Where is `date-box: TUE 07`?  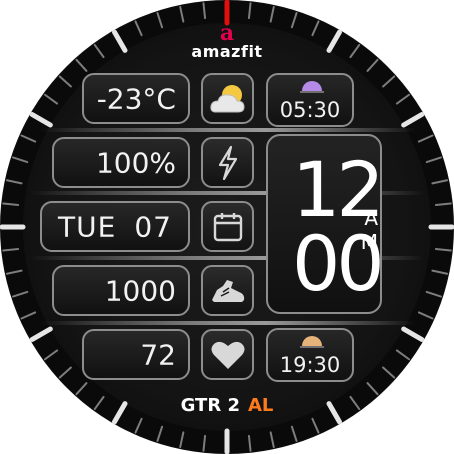
date-box: TUE 07 is located at coordinates (115, 226).